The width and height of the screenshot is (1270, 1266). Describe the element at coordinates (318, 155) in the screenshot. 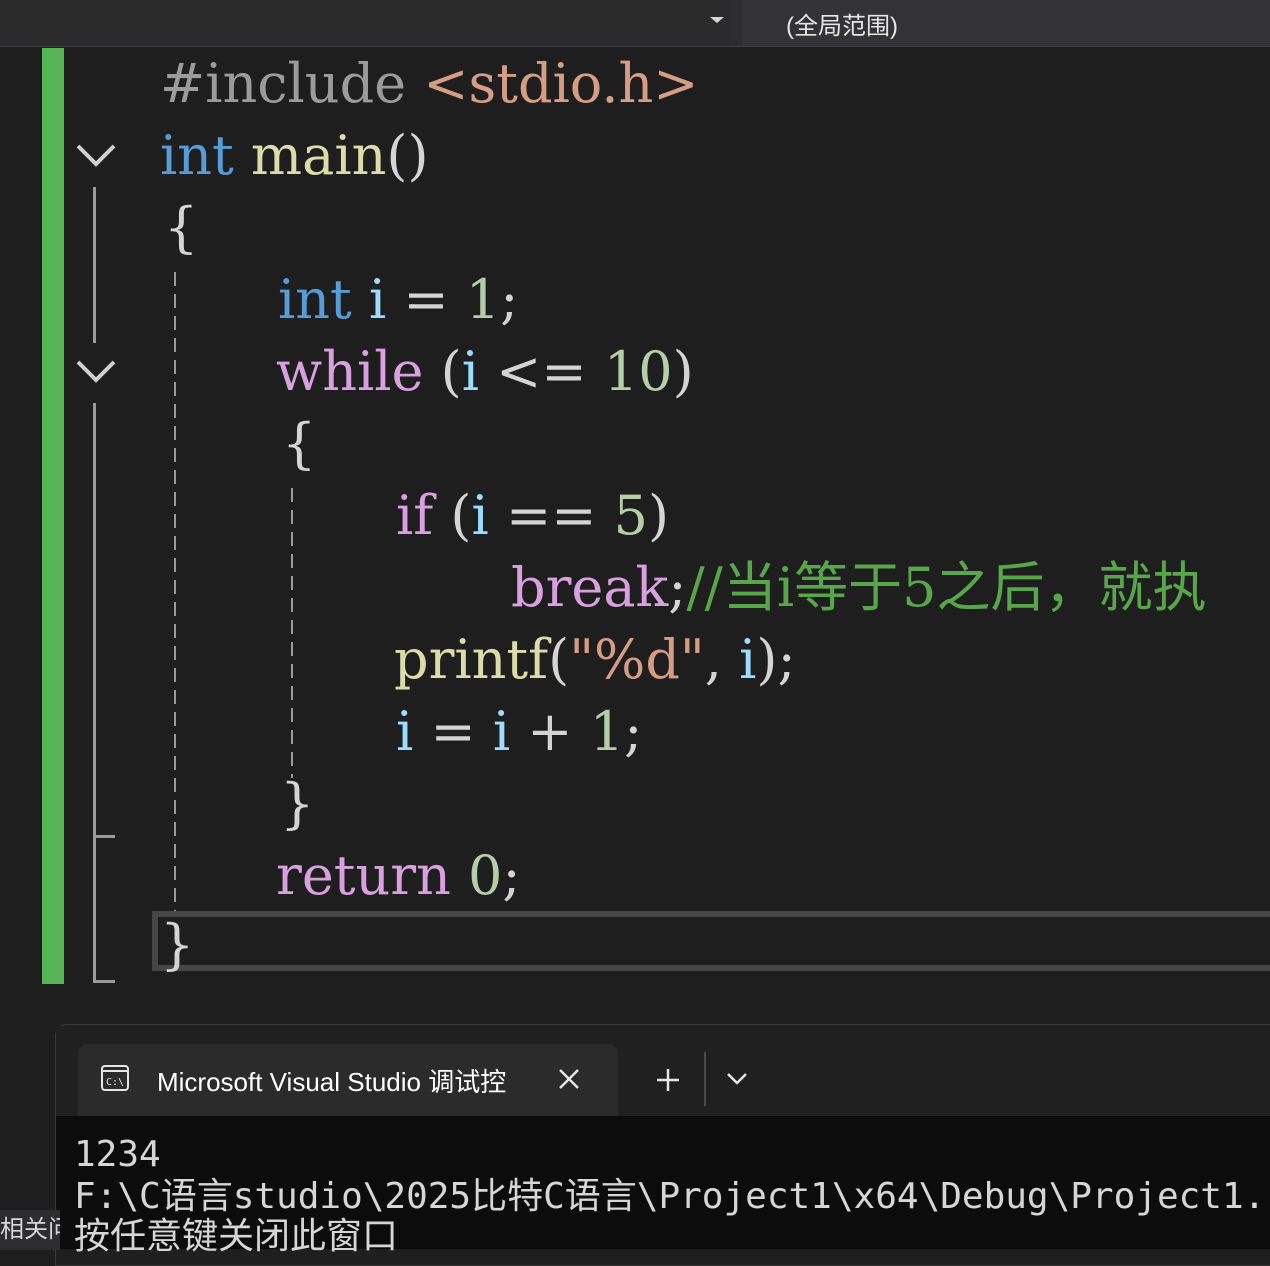

I see `function-name: main` at that location.